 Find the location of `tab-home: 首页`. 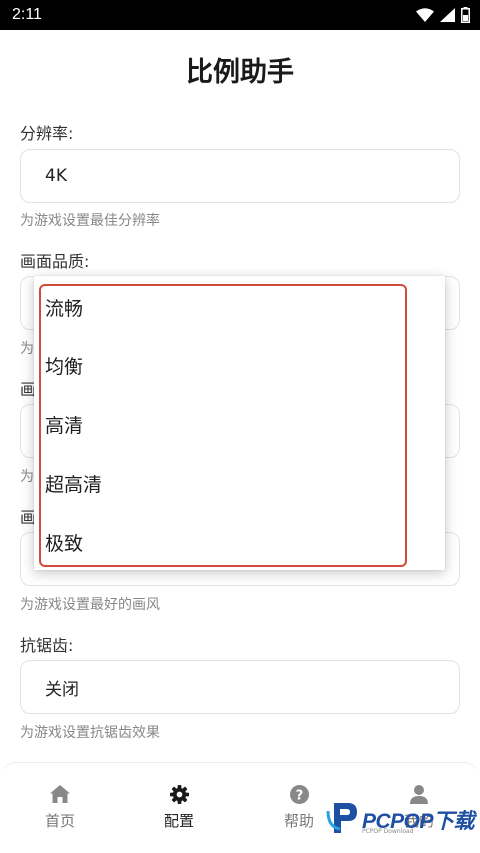

tab-home: 首页 is located at coordinates (60, 807).